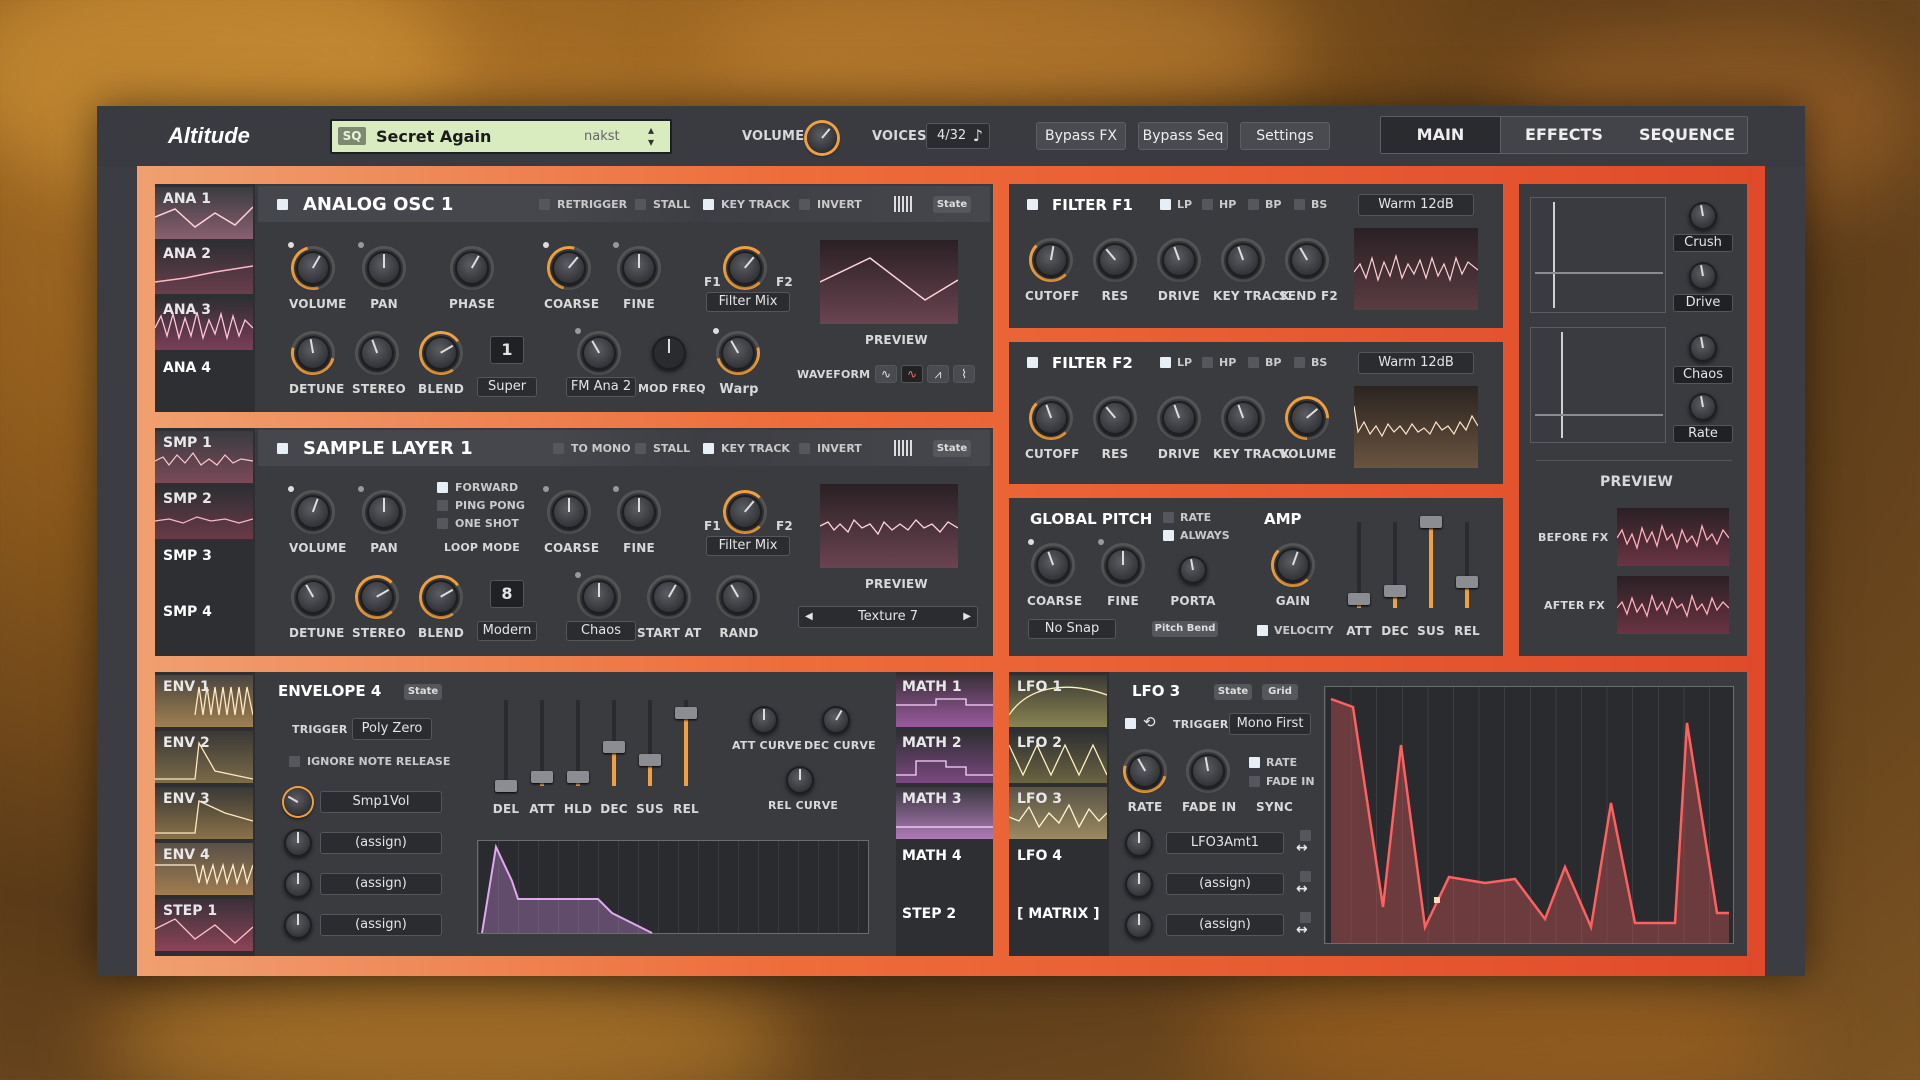 This screenshot has height=1080, width=1920. I want to click on loop-forward-checkbox, so click(442, 487).